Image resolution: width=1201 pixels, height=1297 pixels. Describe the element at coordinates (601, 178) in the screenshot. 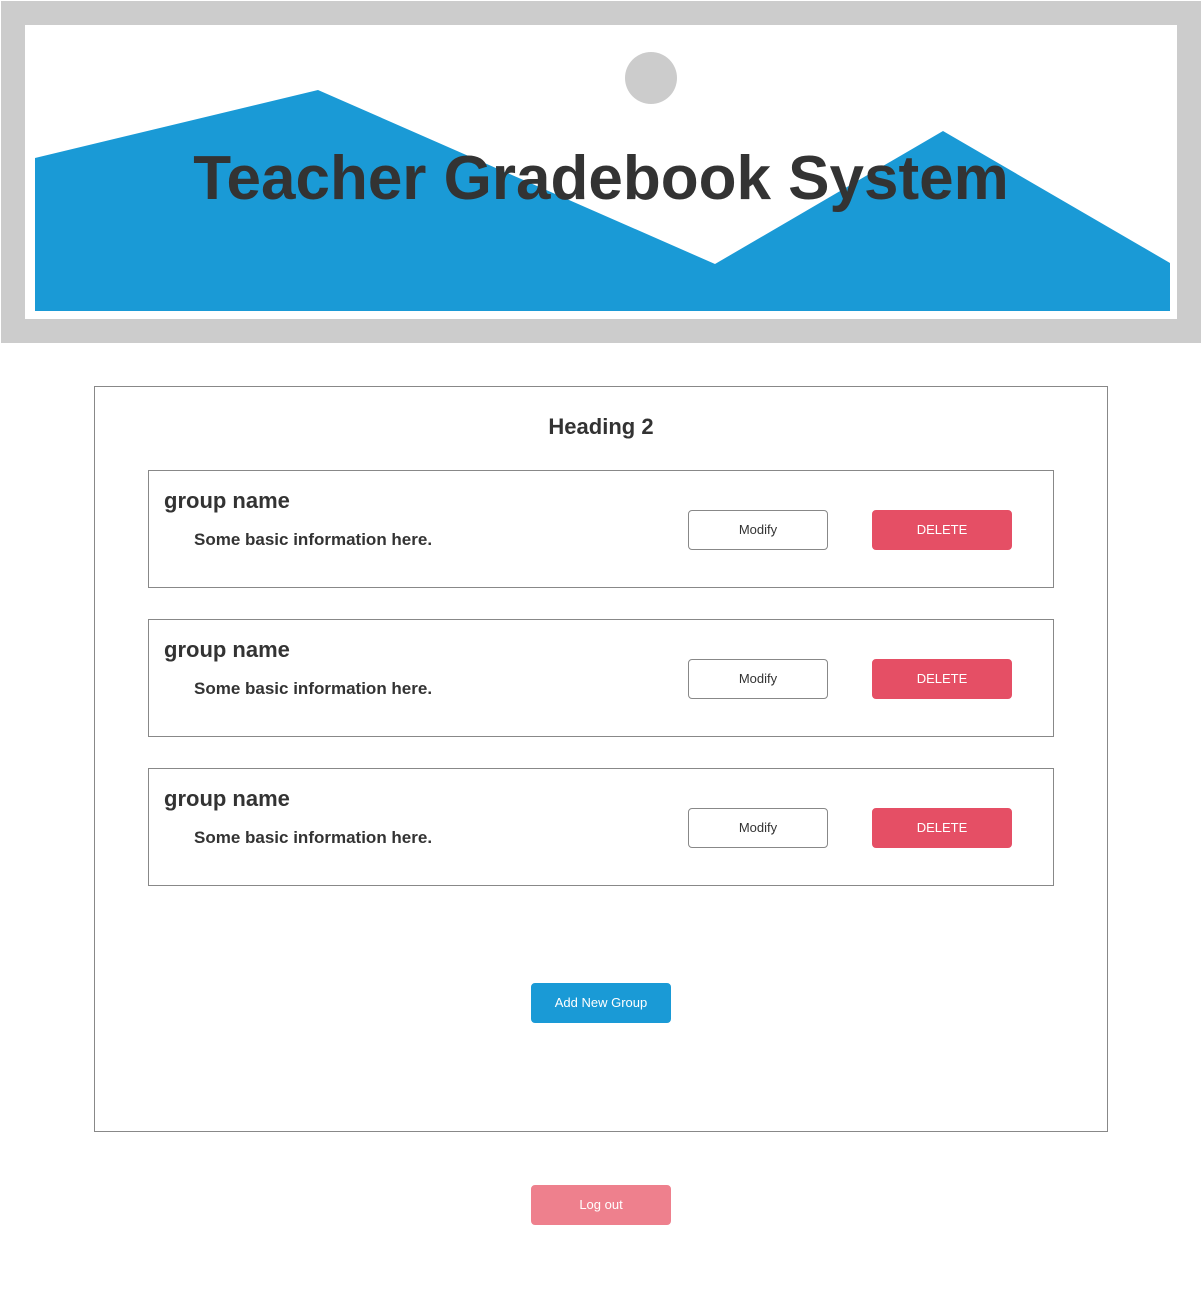

I see `page-title: Teacher Gradebook System` at that location.